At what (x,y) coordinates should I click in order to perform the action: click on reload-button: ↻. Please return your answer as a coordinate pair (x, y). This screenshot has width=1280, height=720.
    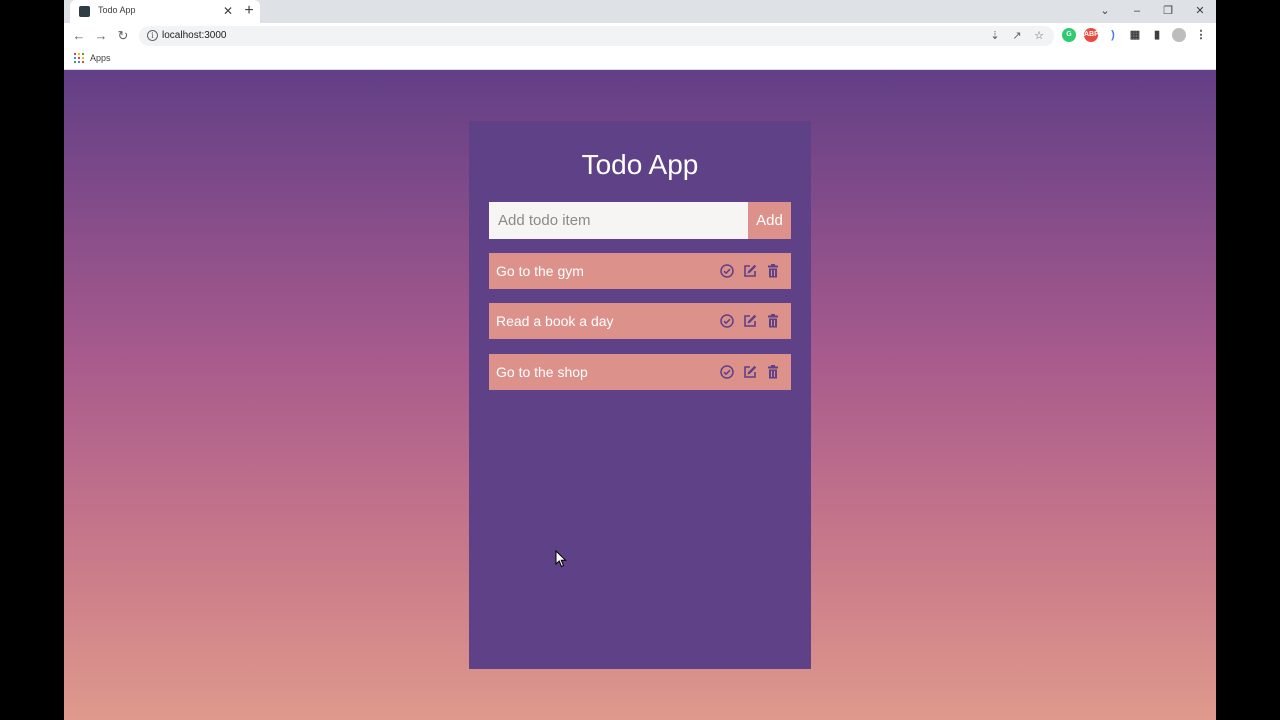
    Looking at the image, I should click on (123, 36).